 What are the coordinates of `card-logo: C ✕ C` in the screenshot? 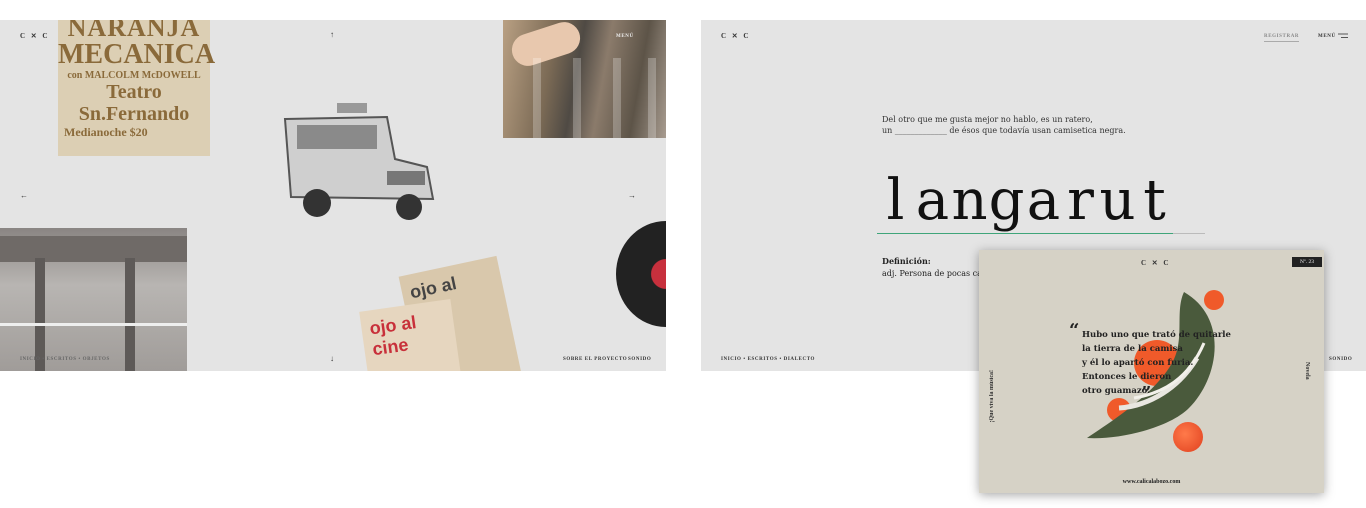 It's located at (1156, 263).